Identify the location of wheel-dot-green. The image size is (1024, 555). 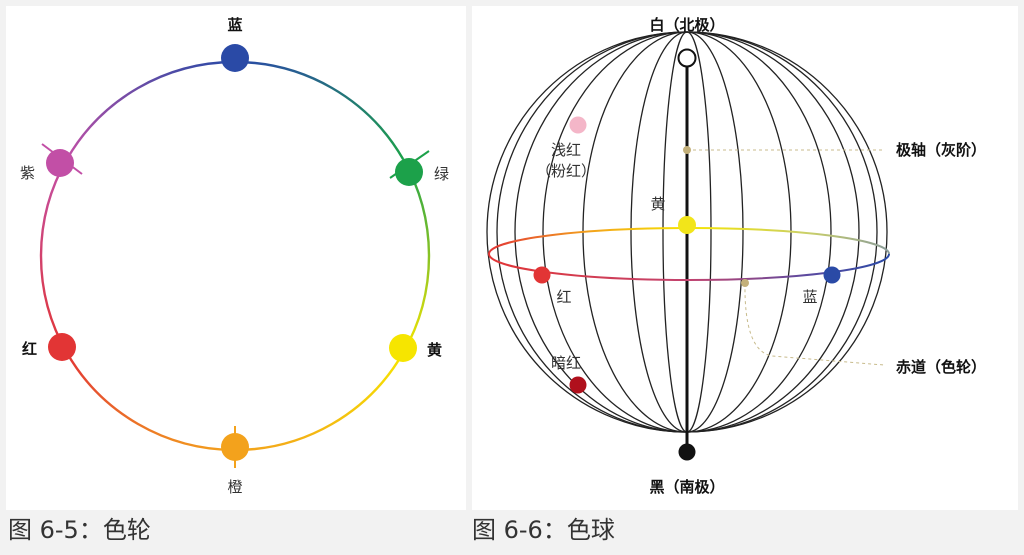
(409, 172).